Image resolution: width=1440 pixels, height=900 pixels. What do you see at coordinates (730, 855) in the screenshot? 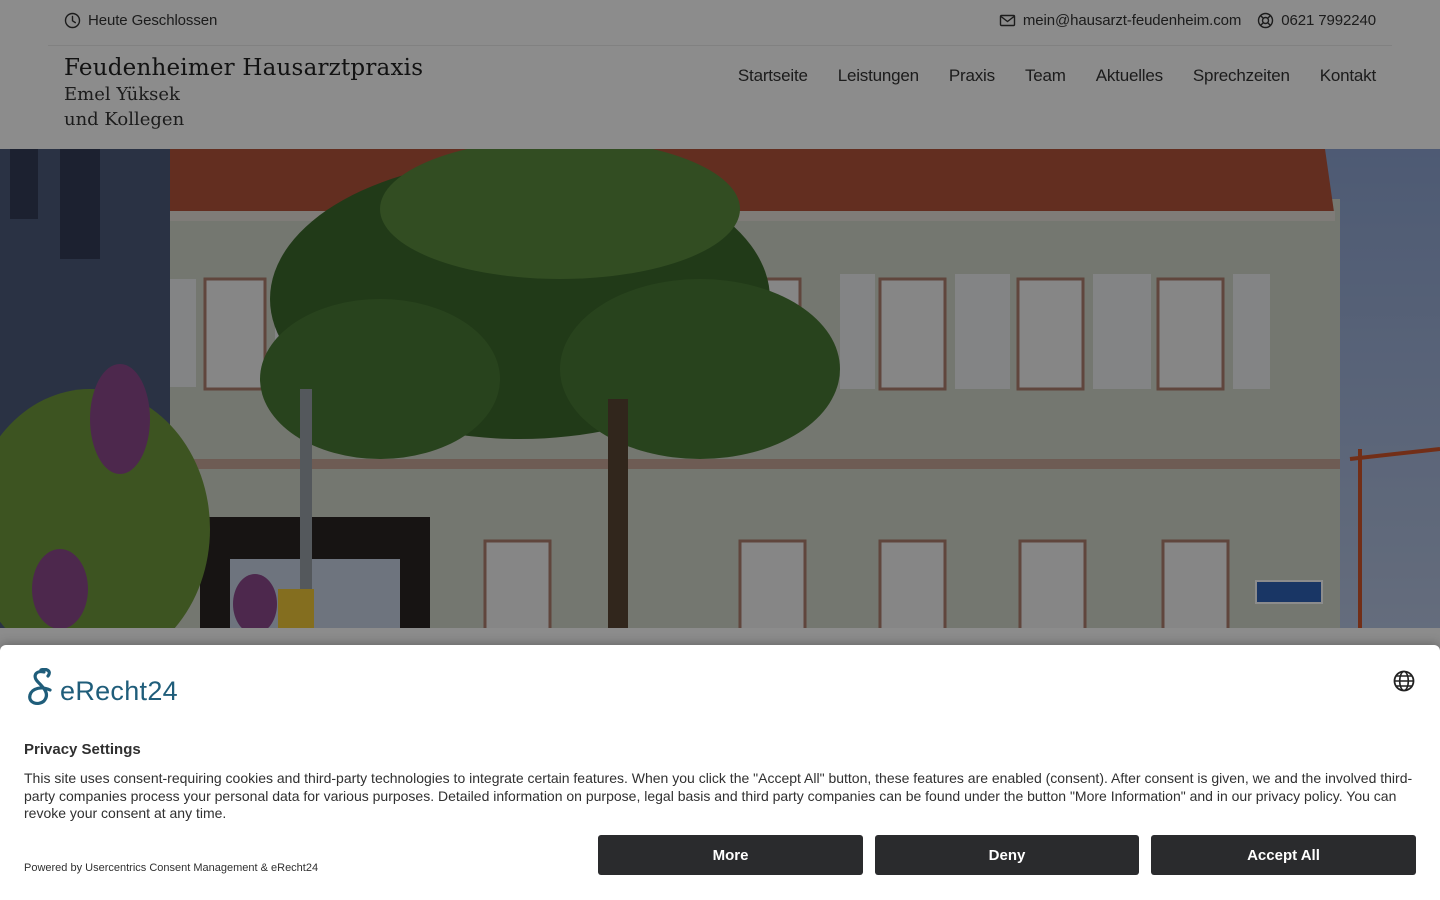
I see `more-button: More` at bounding box center [730, 855].